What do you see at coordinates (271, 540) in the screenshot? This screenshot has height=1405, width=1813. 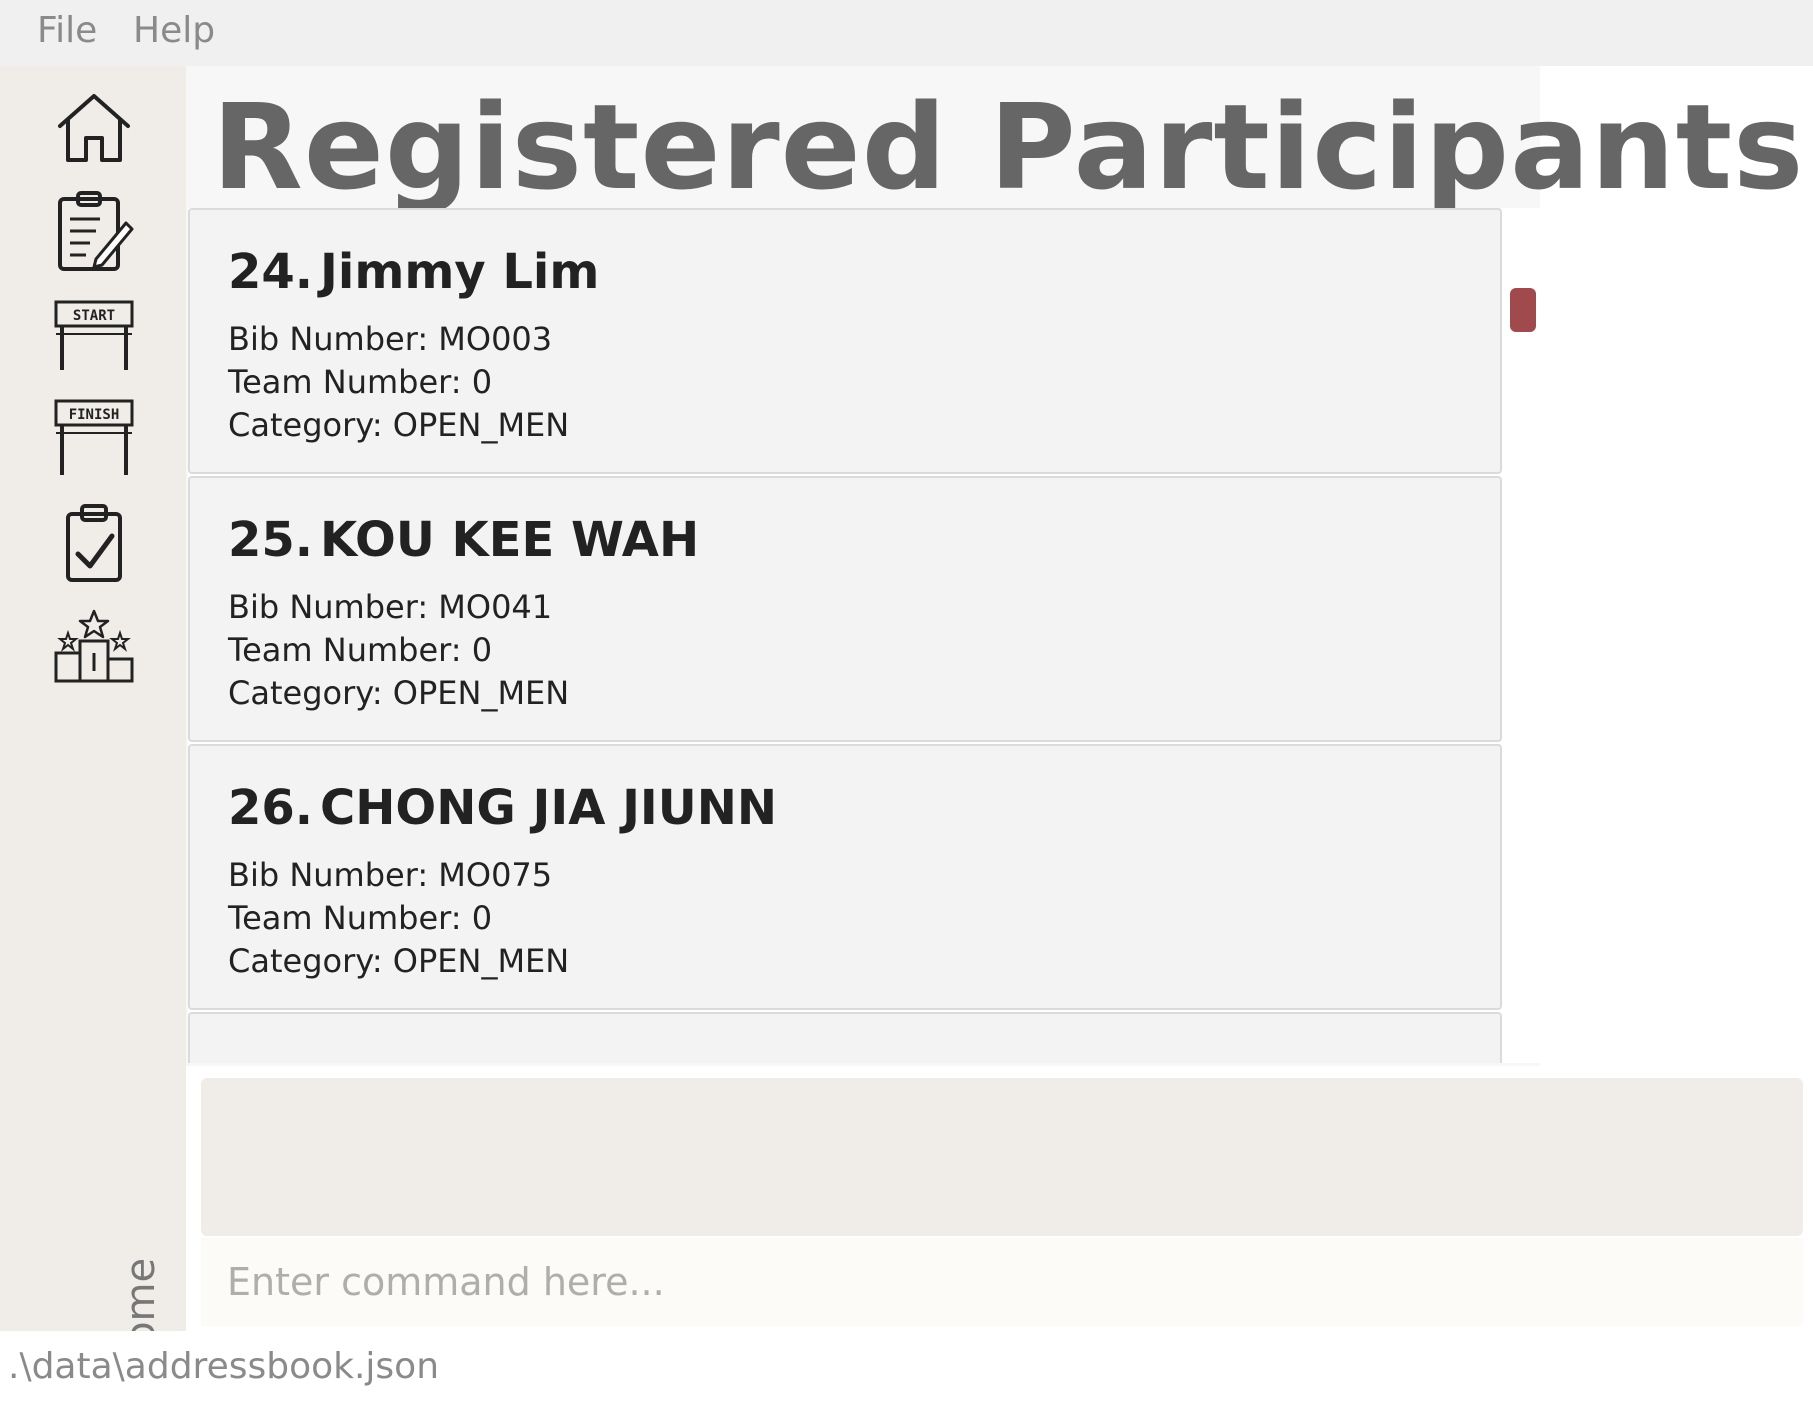 I see `participant-index: 25.` at bounding box center [271, 540].